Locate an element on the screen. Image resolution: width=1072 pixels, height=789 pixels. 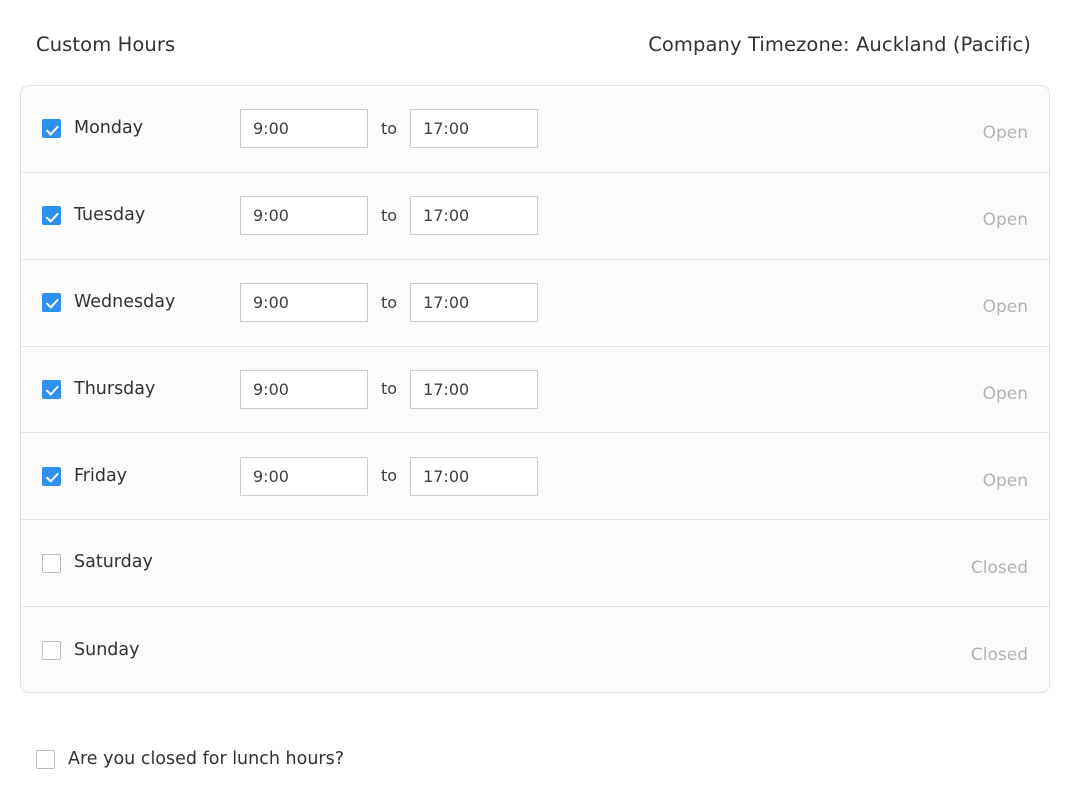
day-row: Tuesday to Open is located at coordinates (535, 216).